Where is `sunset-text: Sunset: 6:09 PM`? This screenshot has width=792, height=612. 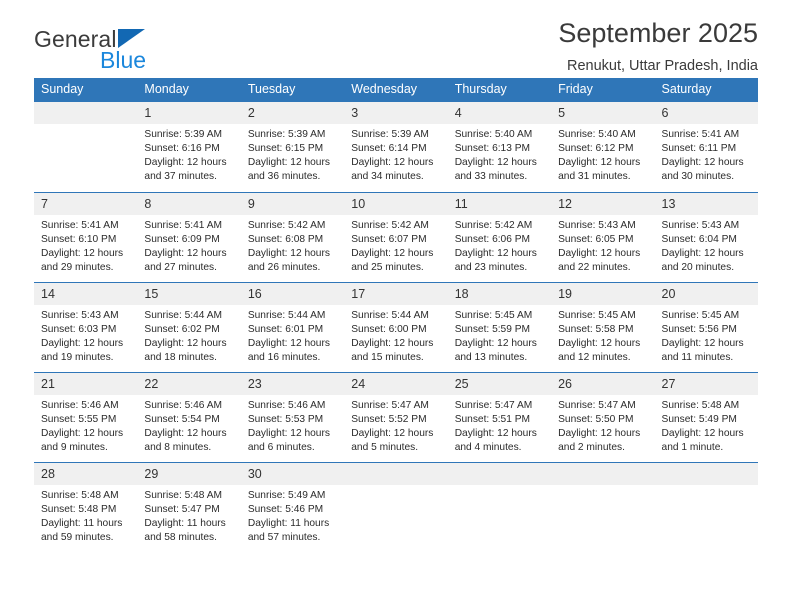
sunset-text: Sunset: 6:09 PM is located at coordinates (182, 239).